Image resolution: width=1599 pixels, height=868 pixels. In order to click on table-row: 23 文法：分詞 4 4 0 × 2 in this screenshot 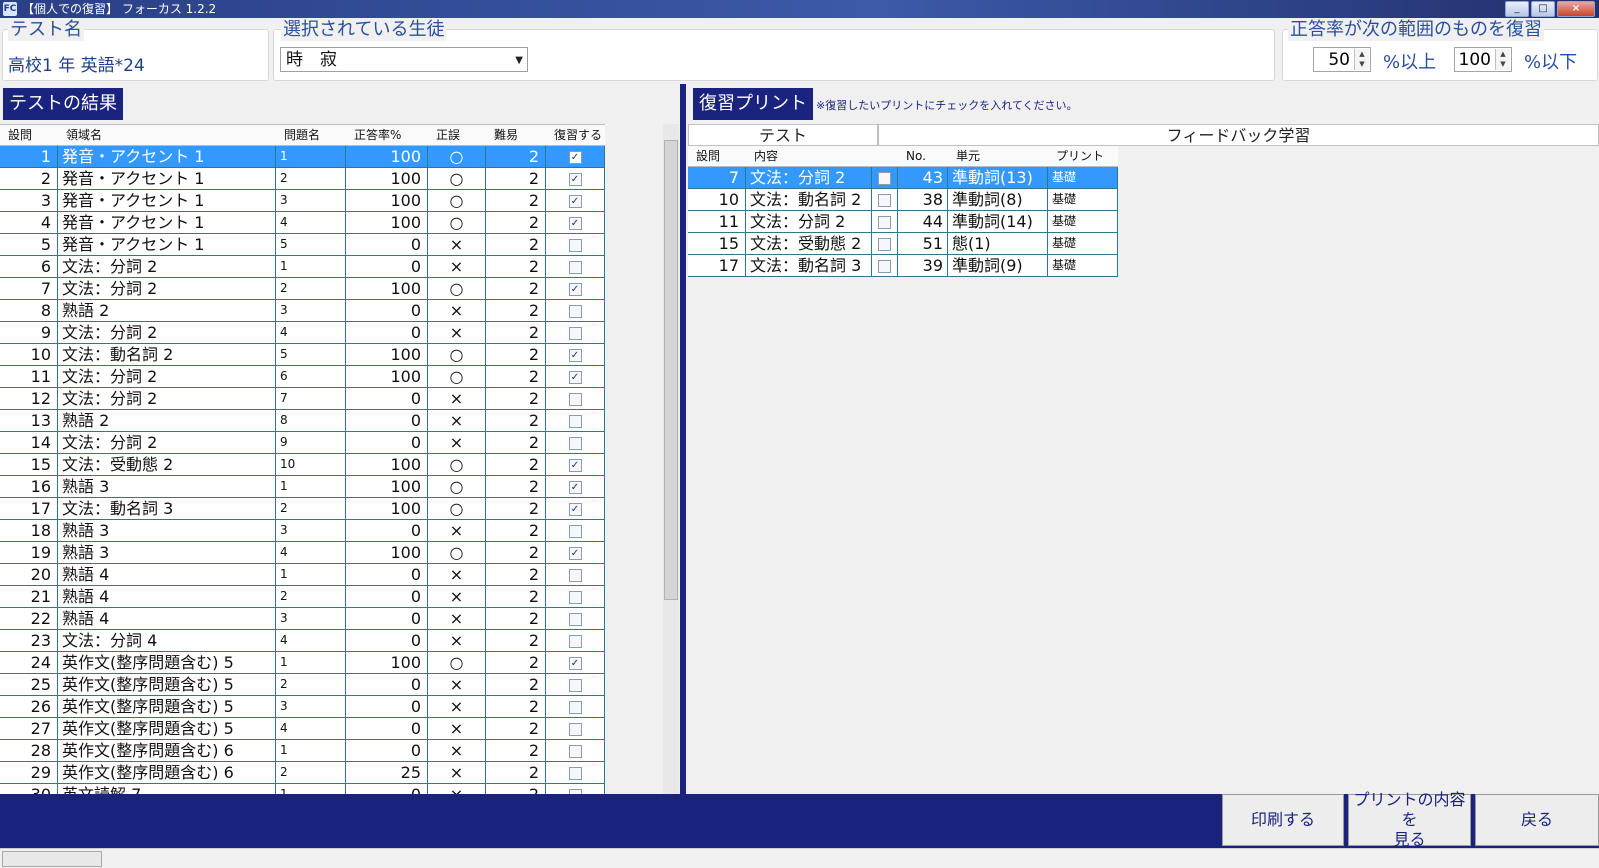, I will do `click(302, 641)`.